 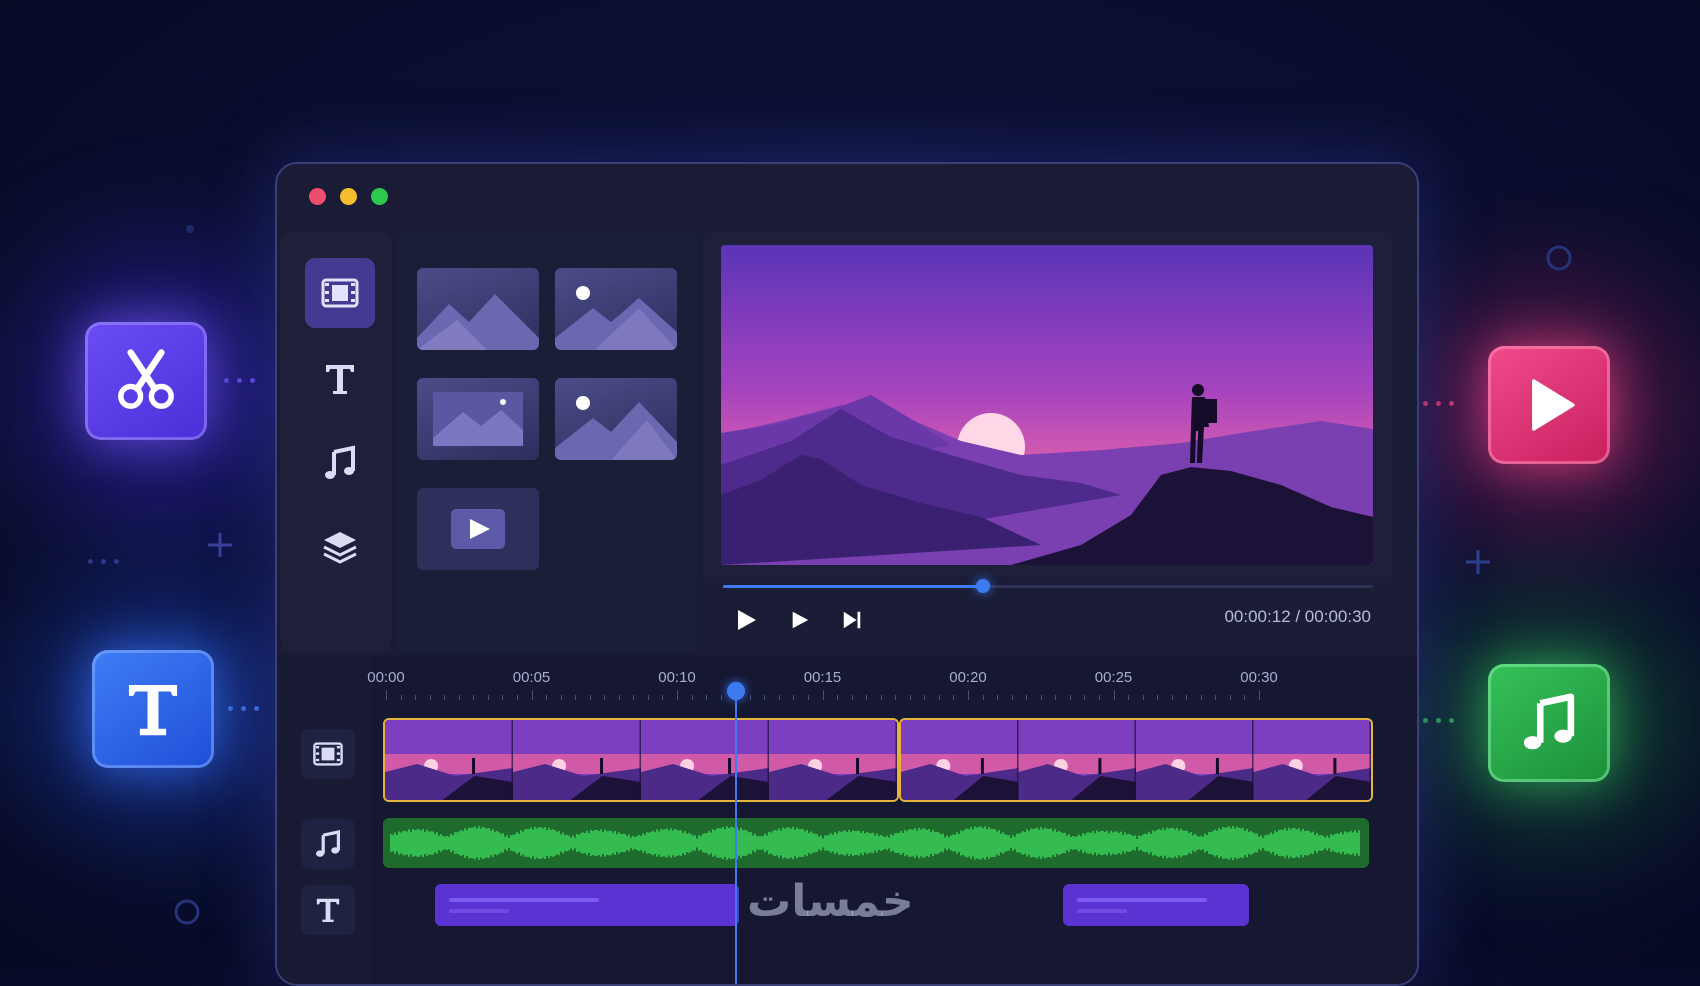 I want to click on scrub-handle, so click(x=983, y=586).